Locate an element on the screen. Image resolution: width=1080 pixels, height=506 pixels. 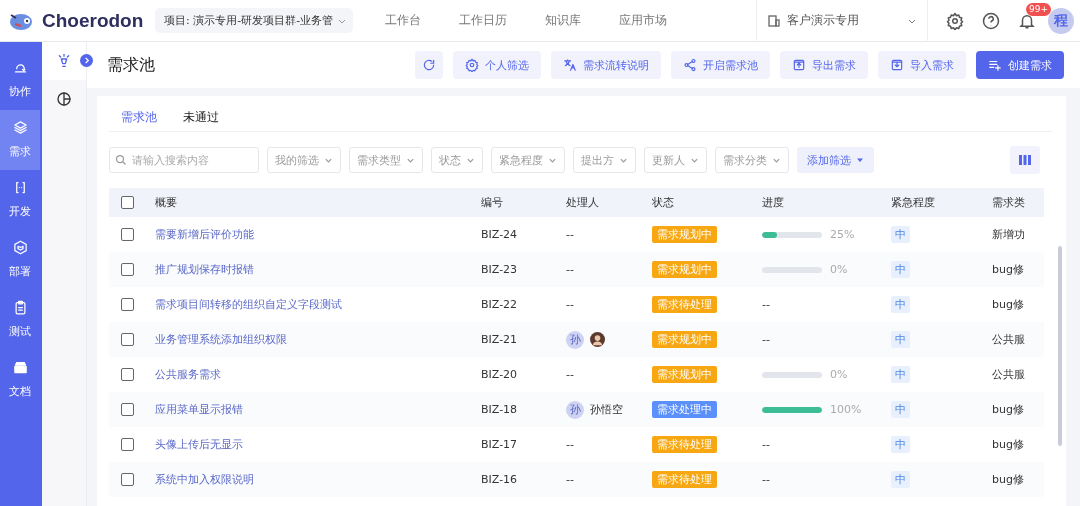
user-avatar: 程 is located at coordinates (1061, 20).